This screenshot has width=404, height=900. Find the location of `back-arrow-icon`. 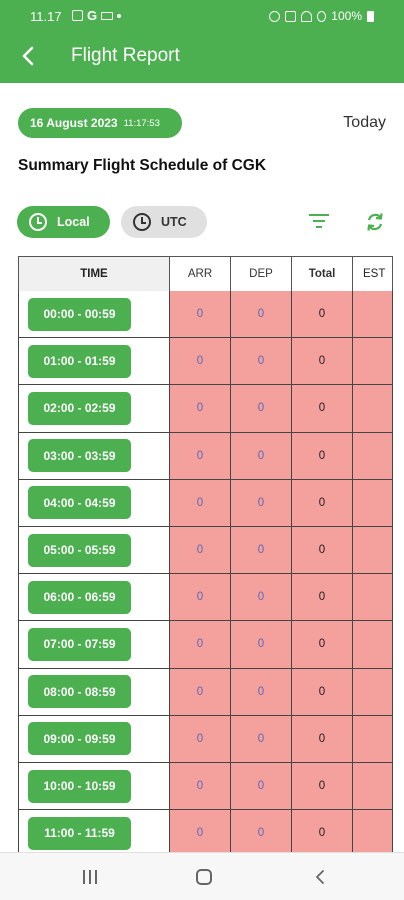

back-arrow-icon is located at coordinates (29, 56).